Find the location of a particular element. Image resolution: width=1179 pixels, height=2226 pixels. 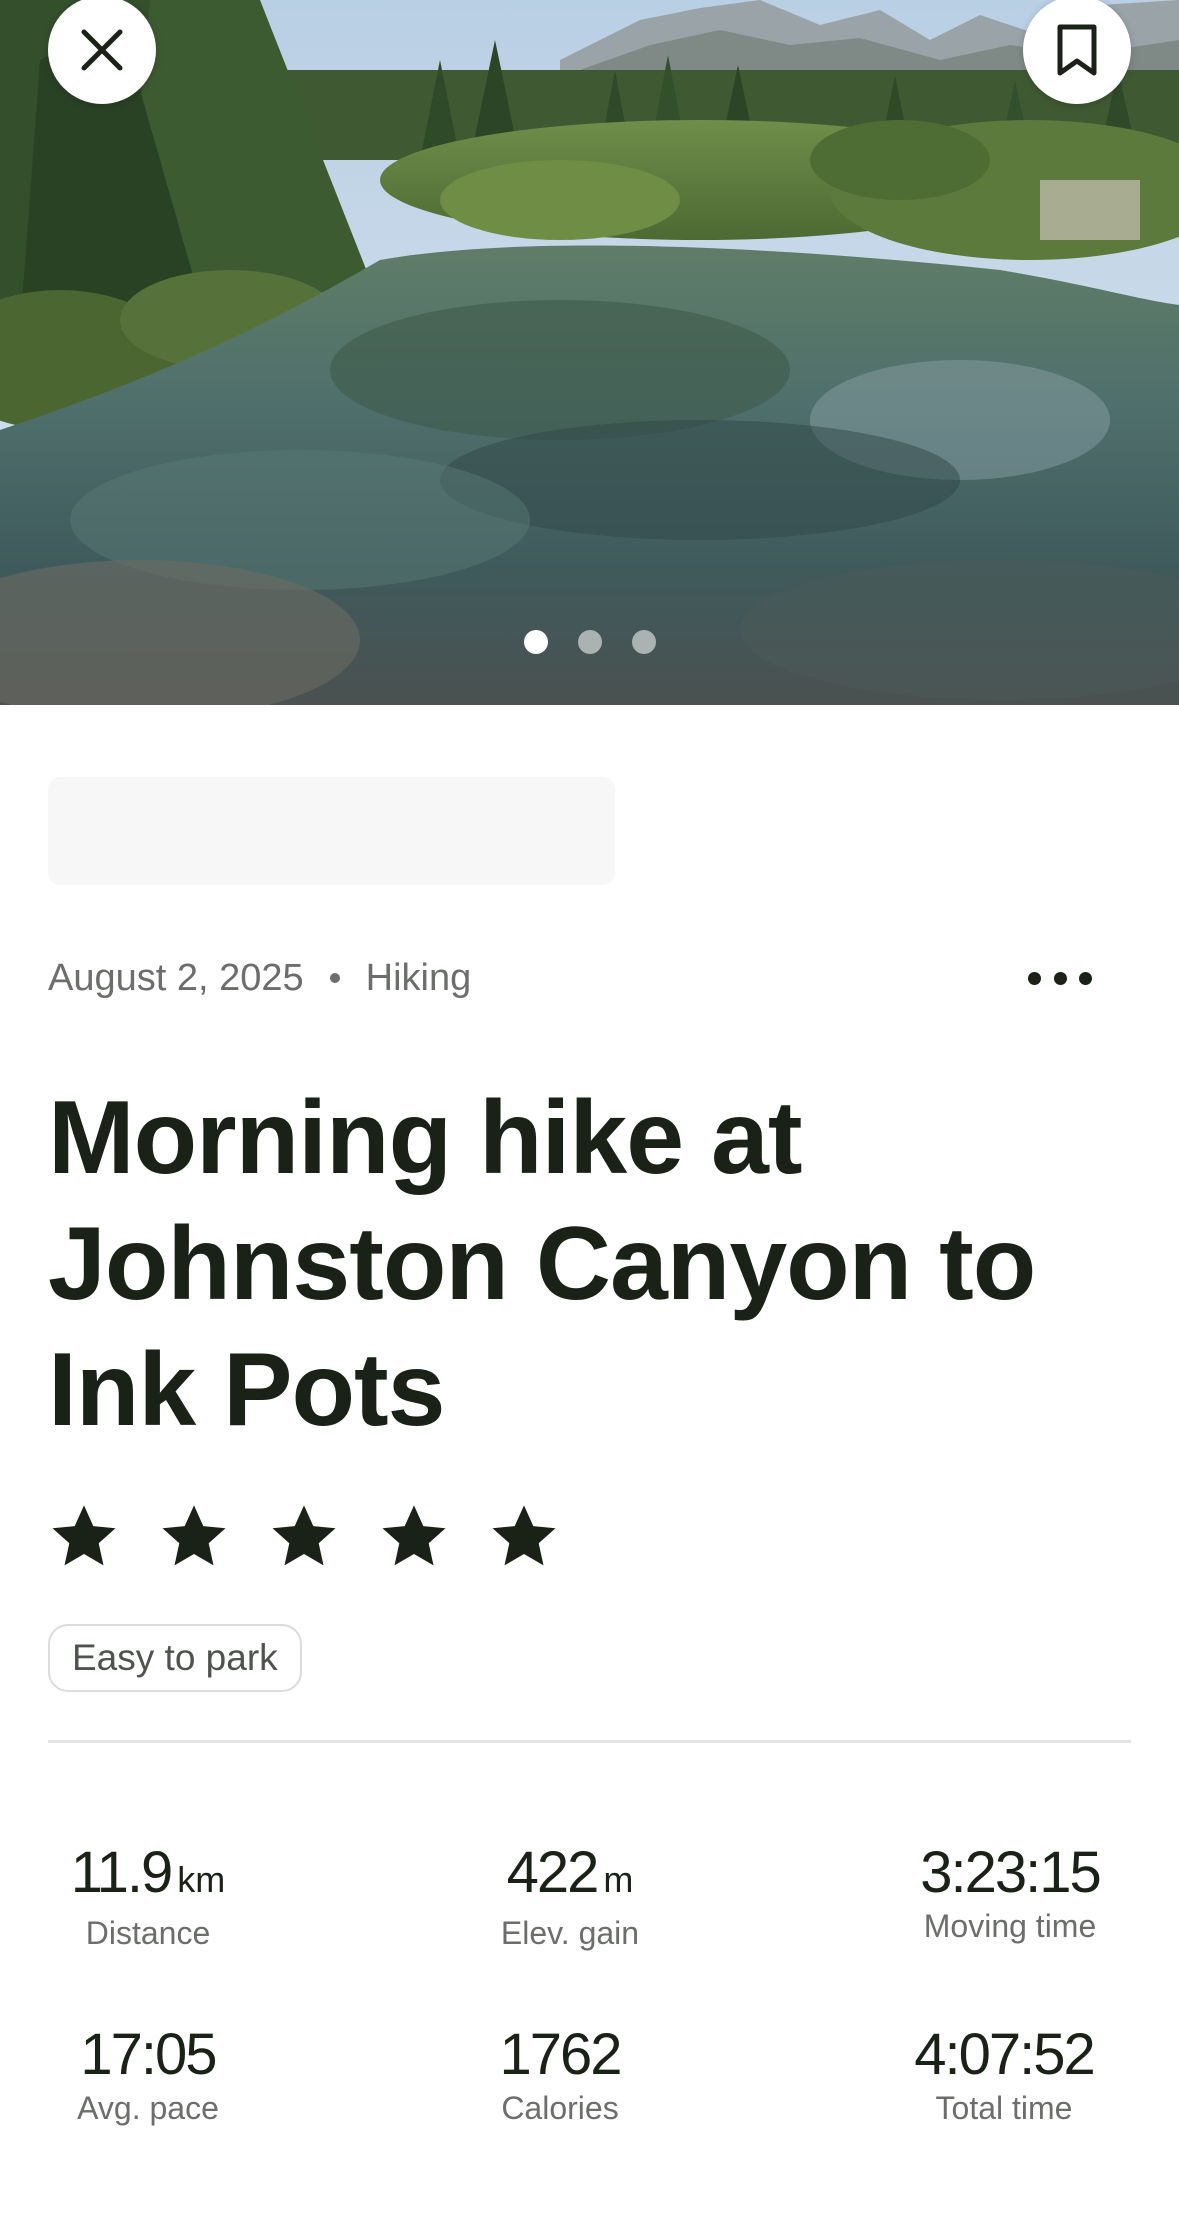

stat-label: Avg. pace is located at coordinates (148, 2108).